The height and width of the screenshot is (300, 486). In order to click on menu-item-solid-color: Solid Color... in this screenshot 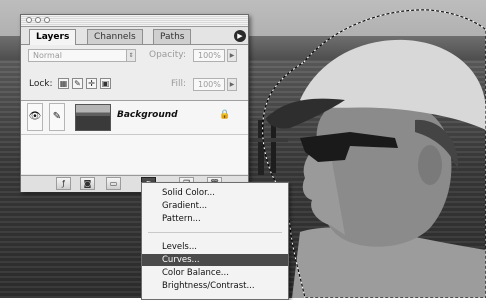, I will do `click(215, 193)`.